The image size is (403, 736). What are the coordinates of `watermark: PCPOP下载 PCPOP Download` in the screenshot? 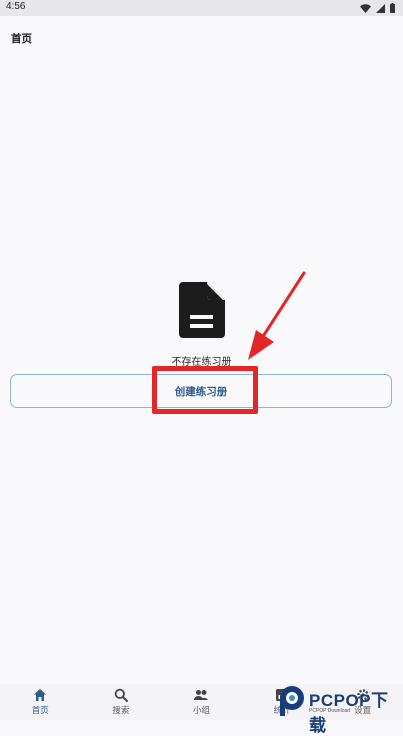 It's located at (339, 708).